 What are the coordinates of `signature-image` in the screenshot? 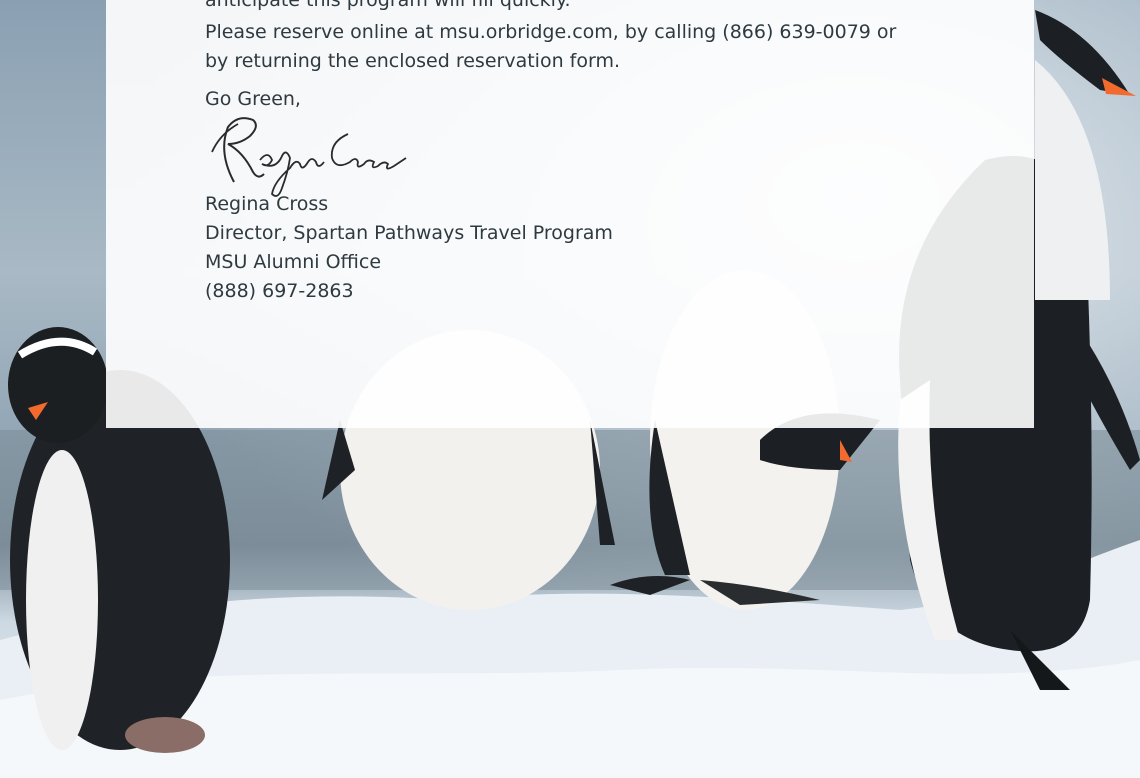 It's located at (309, 157).